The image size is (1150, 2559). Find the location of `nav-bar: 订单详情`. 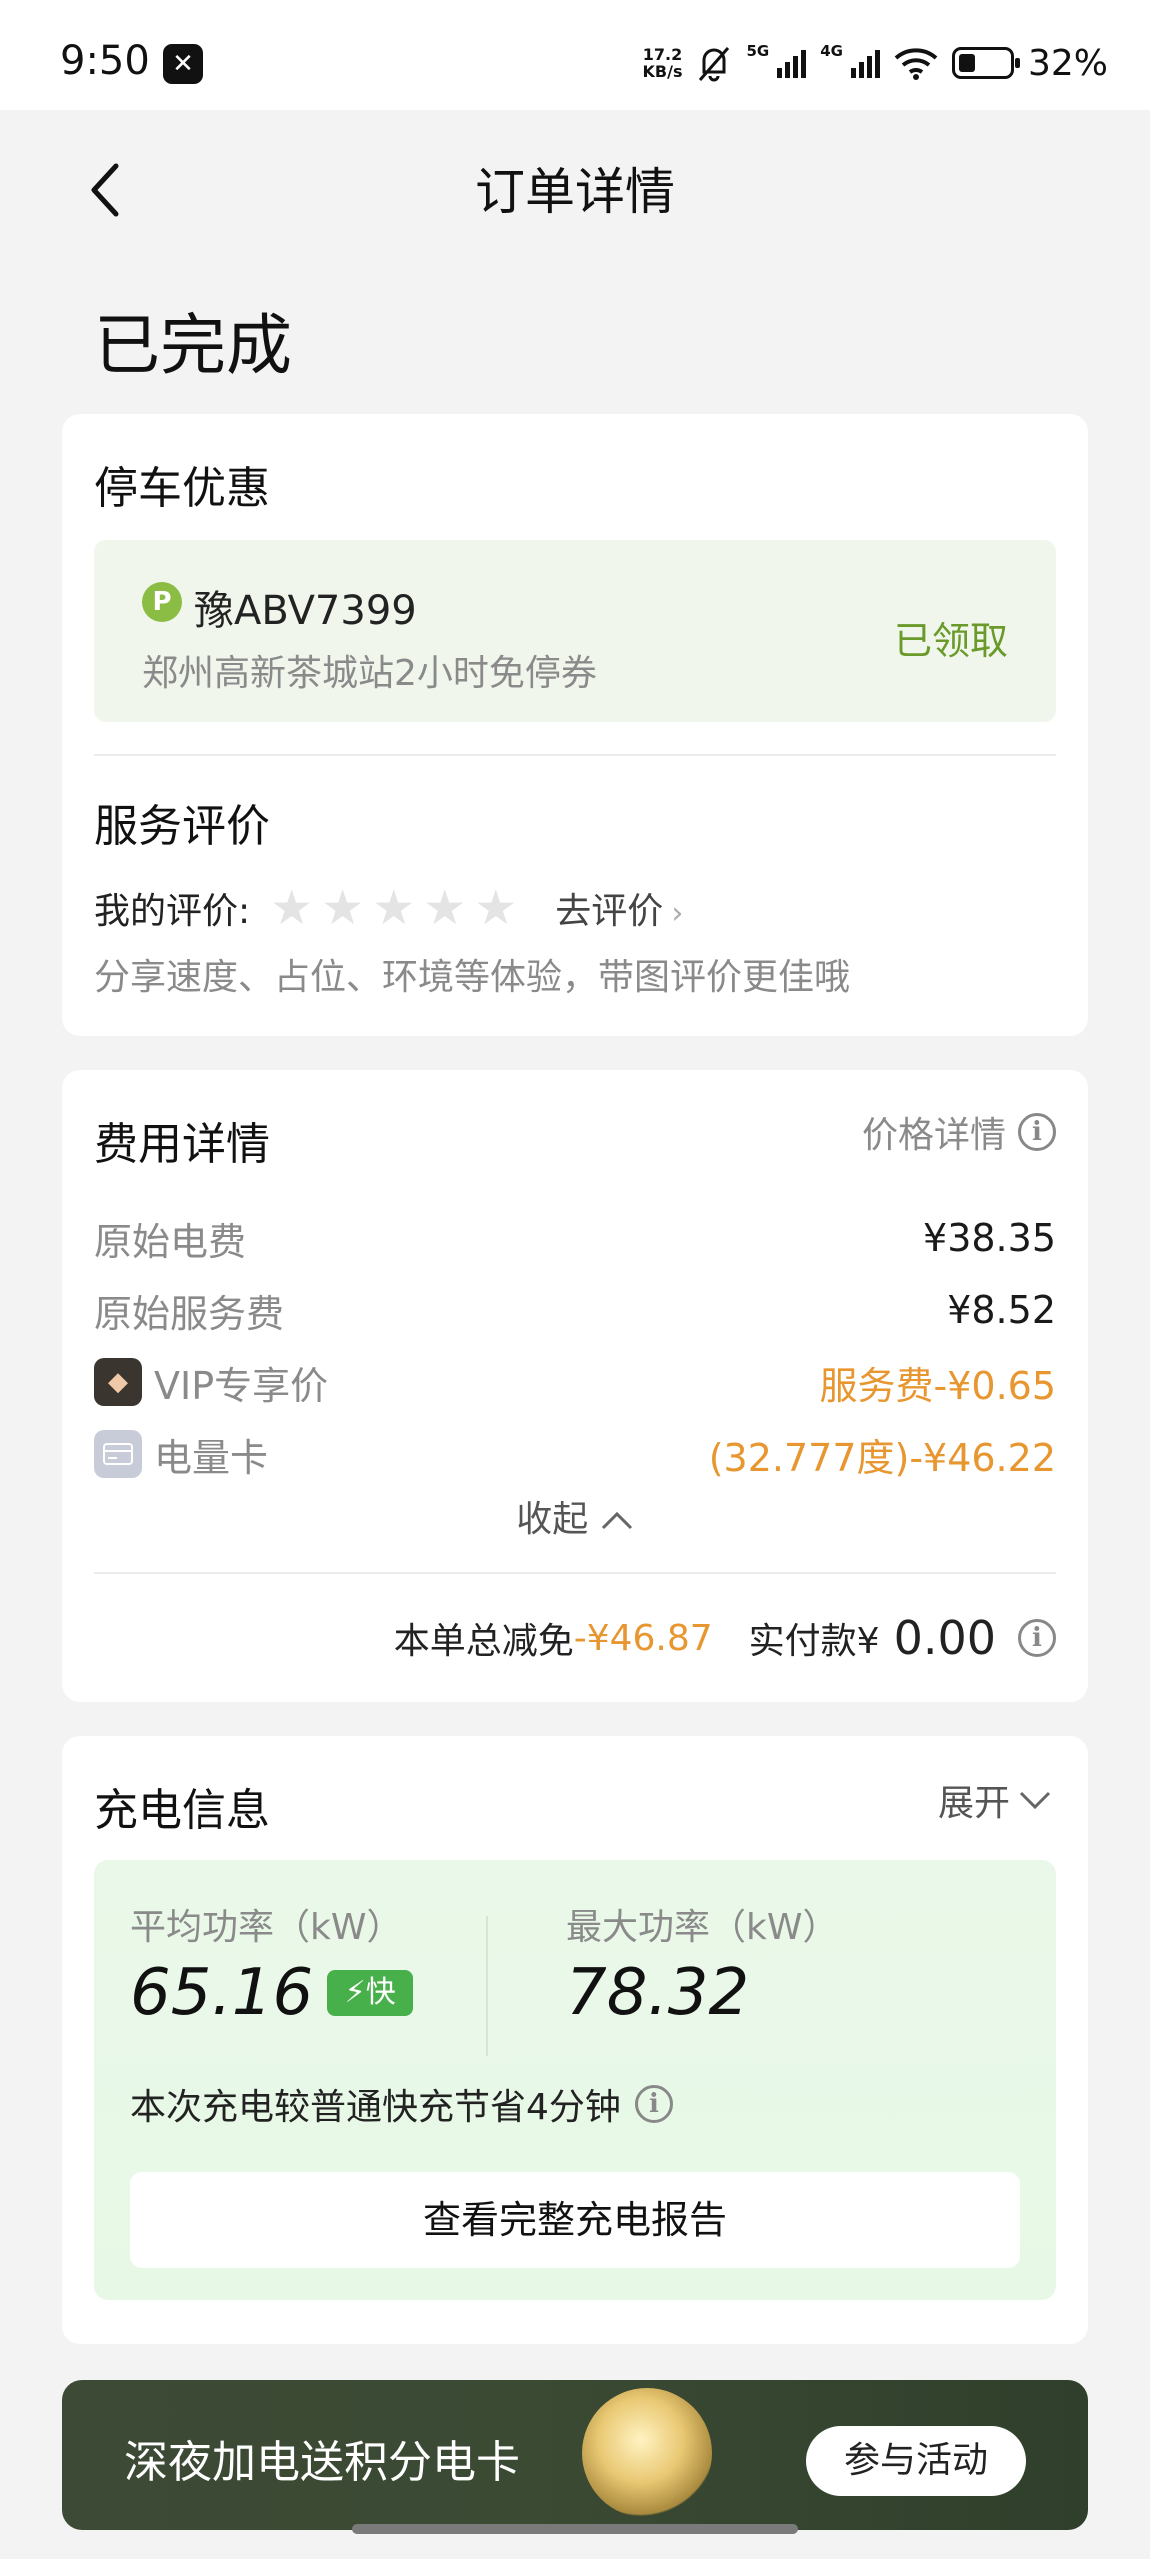

nav-bar: 订单详情 is located at coordinates (575, 185).